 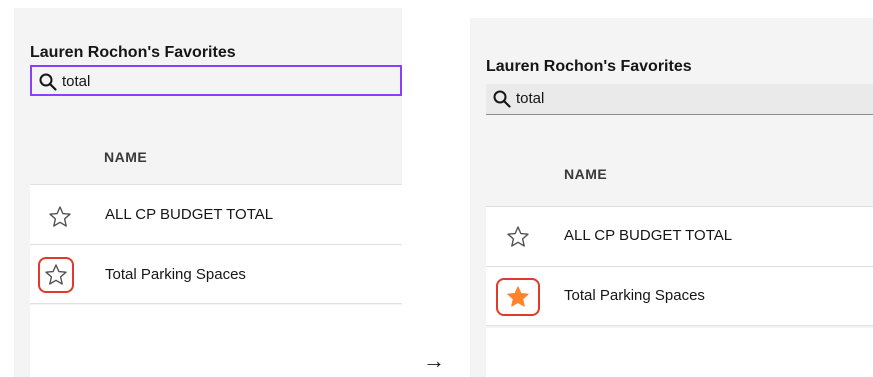 What do you see at coordinates (434, 360) in the screenshot?
I see `transition-arrow: →` at bounding box center [434, 360].